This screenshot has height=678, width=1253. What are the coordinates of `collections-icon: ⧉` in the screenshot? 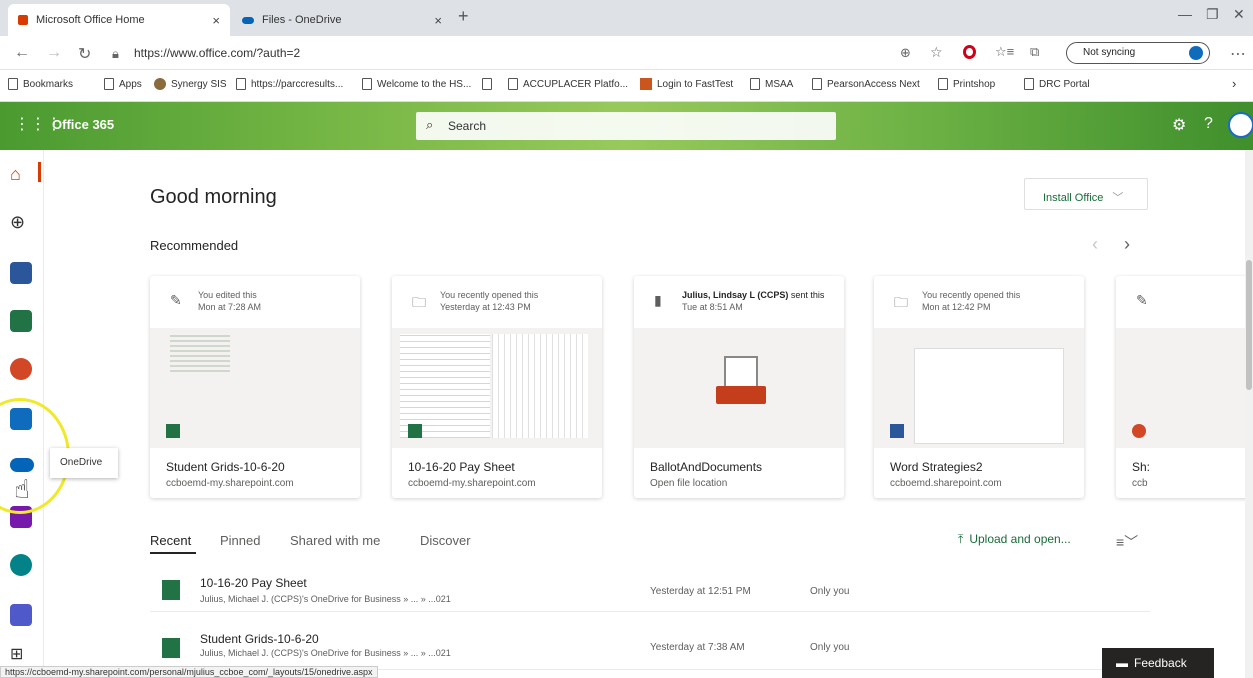 It's located at (1034, 52).